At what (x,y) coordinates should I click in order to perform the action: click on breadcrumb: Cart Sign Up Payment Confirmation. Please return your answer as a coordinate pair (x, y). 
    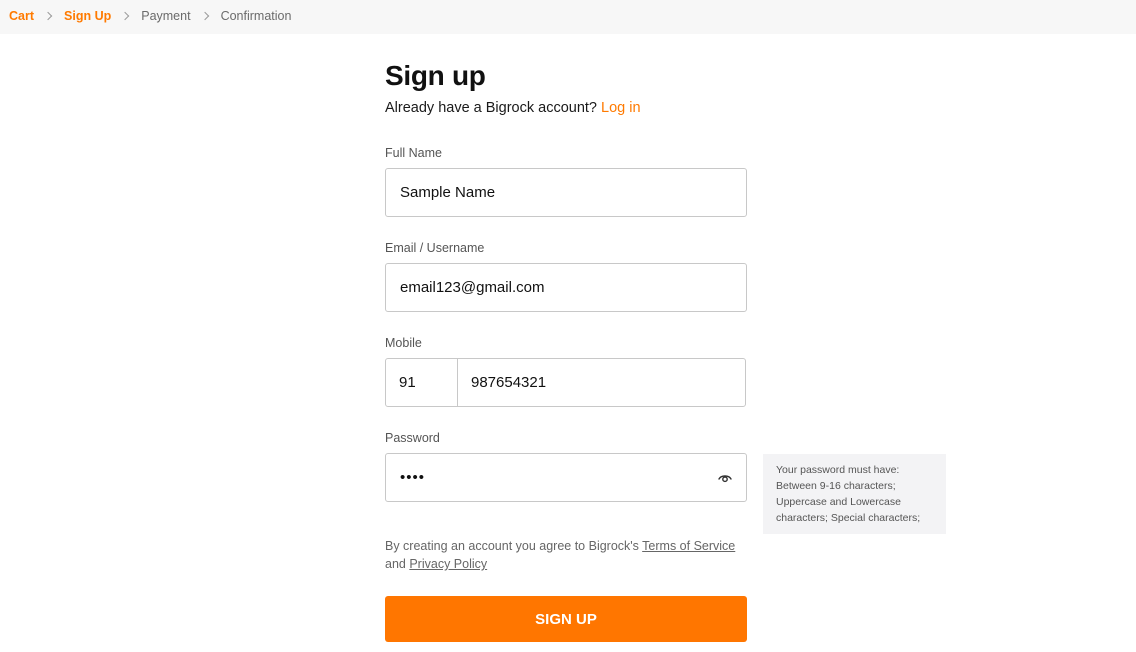
    Looking at the image, I should click on (150, 16).